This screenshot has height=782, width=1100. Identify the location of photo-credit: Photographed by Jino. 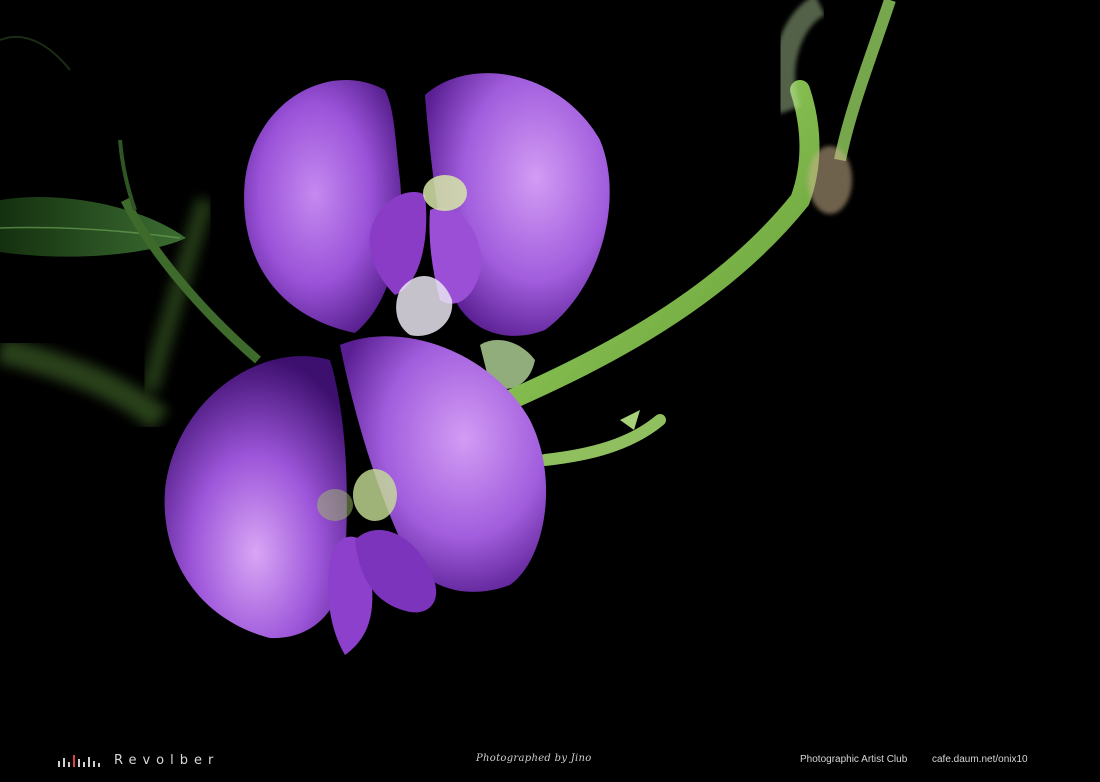
(534, 758).